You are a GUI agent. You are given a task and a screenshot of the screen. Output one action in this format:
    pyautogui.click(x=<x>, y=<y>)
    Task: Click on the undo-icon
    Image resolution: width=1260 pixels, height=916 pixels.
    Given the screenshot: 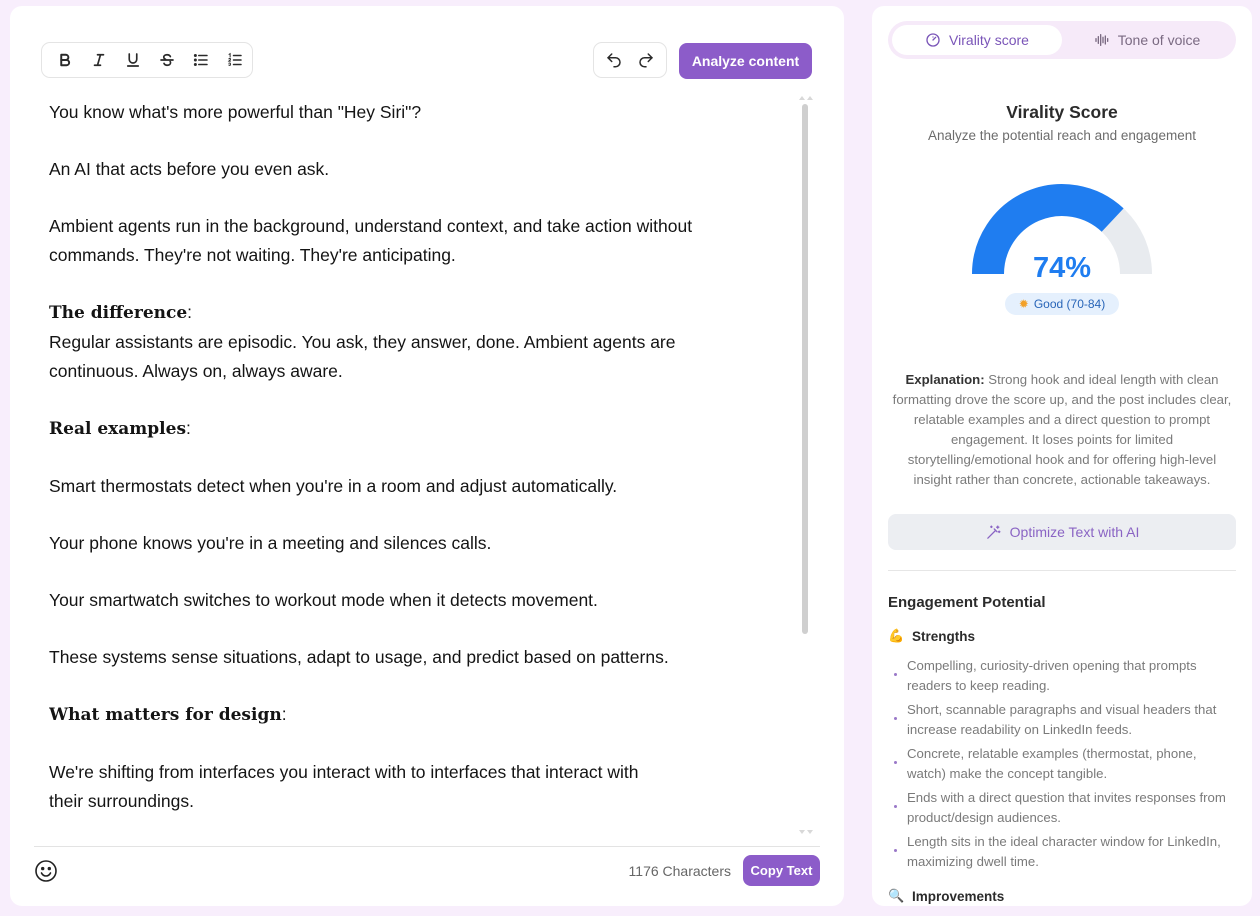 What is the action you would take?
    pyautogui.click(x=614, y=60)
    